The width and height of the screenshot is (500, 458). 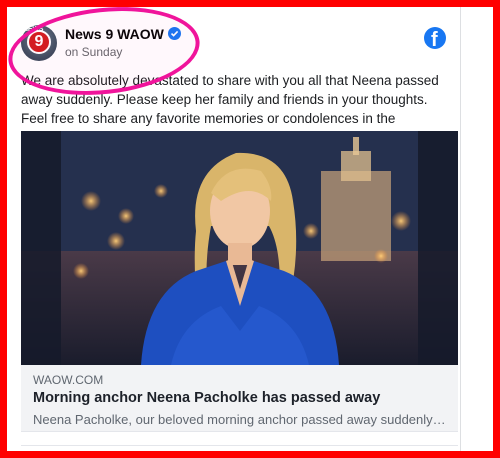 What do you see at coordinates (68, 380) in the screenshot?
I see `link-domain: WAOW.COM` at bounding box center [68, 380].